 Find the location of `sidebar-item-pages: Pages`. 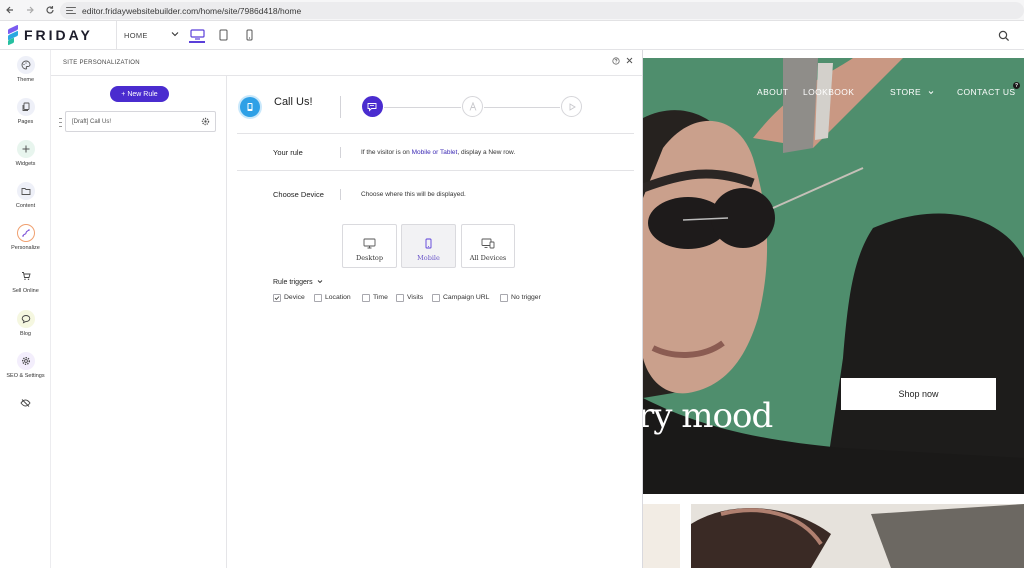

sidebar-item-pages: Pages is located at coordinates (25, 111).